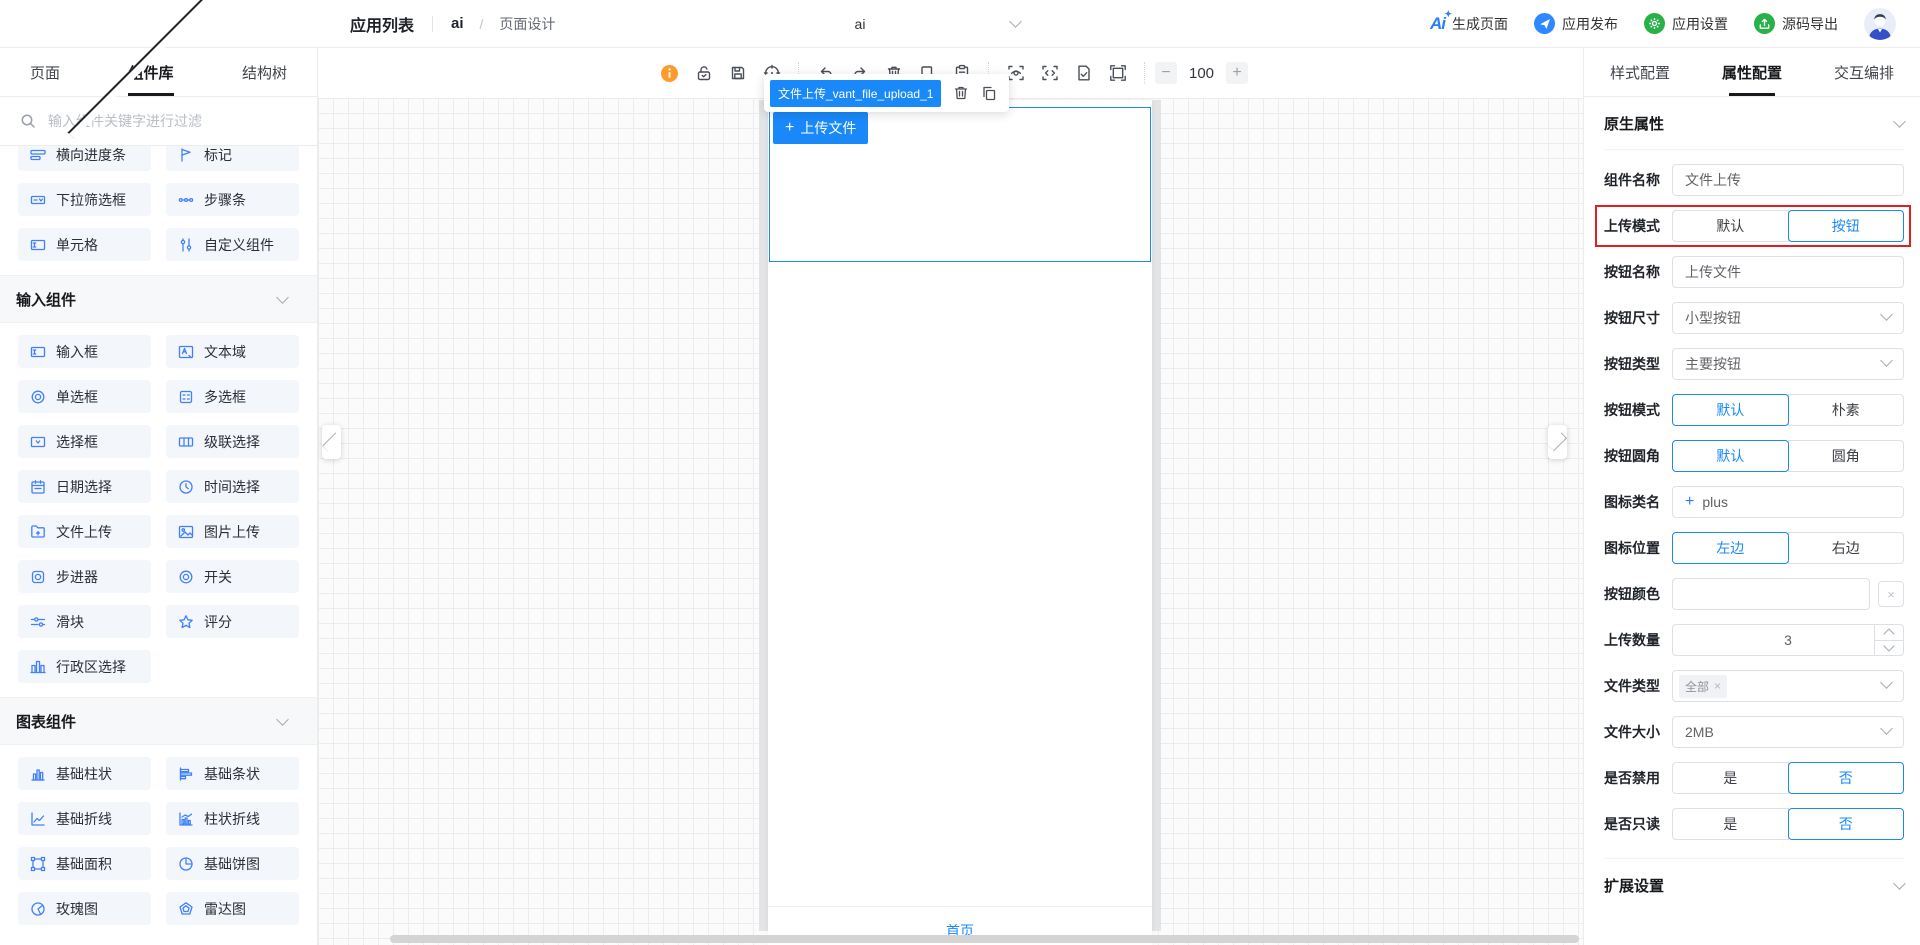 The image size is (1920, 945). I want to click on color-input, so click(1771, 594).